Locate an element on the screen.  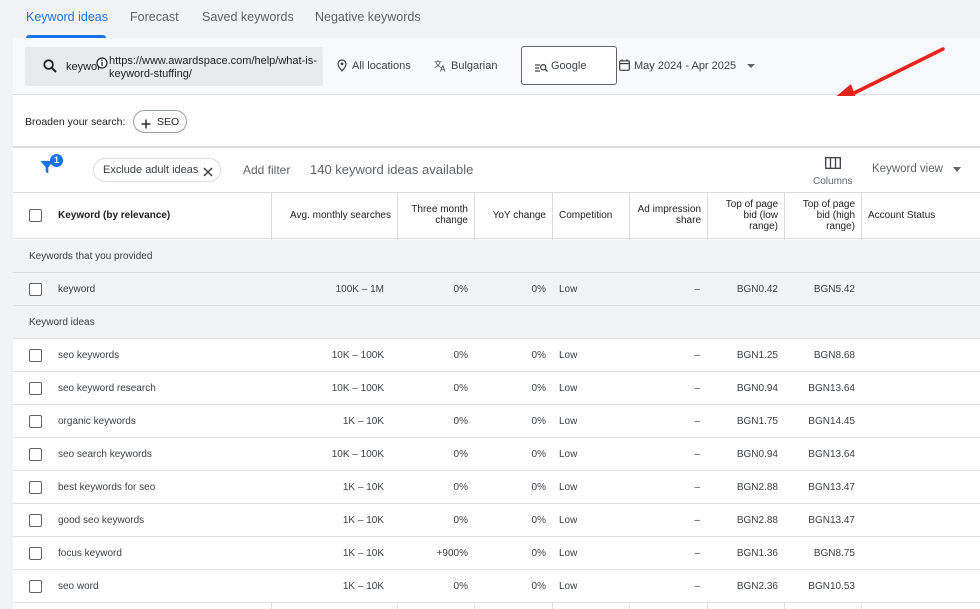
high-bid-cell: BGN13.64 is located at coordinates (831, 388).